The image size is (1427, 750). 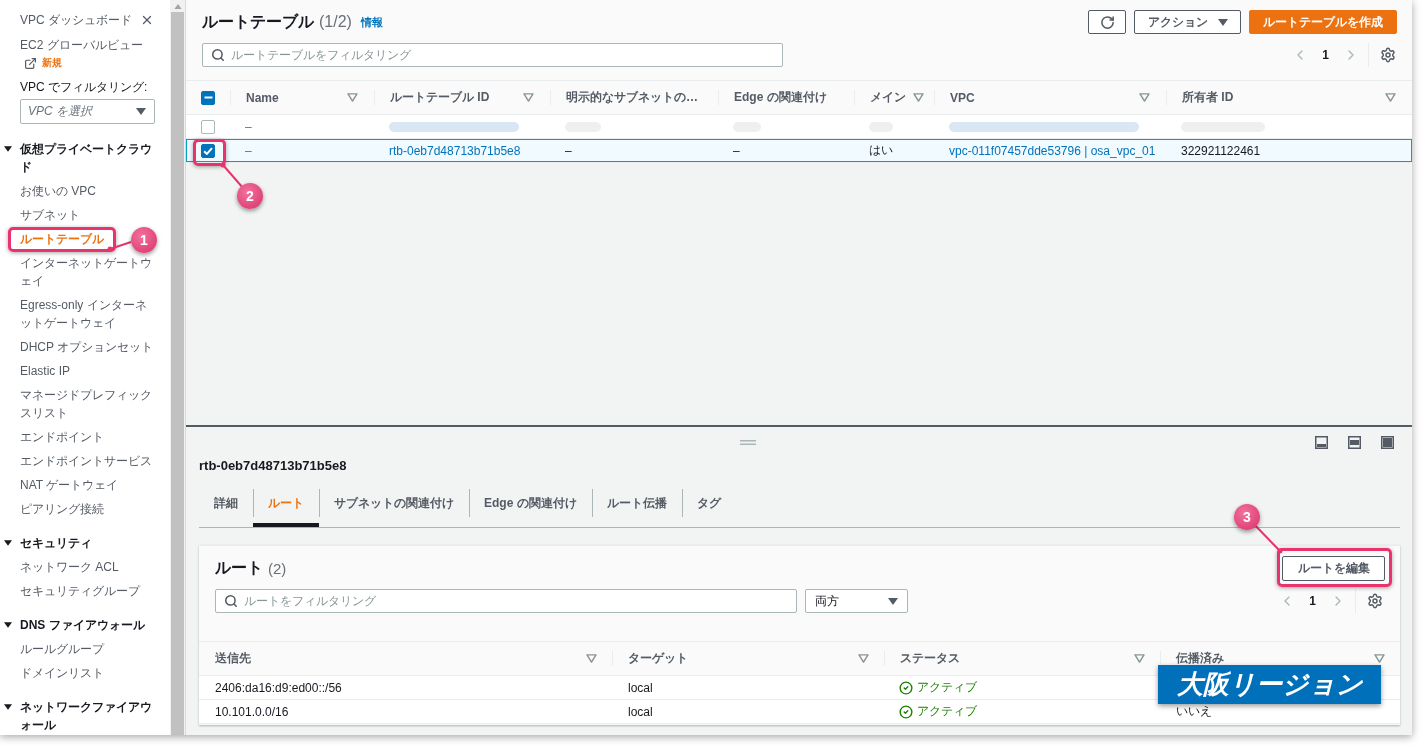 What do you see at coordinates (962, 97) in the screenshot?
I see `column-header: VPC` at bounding box center [962, 97].